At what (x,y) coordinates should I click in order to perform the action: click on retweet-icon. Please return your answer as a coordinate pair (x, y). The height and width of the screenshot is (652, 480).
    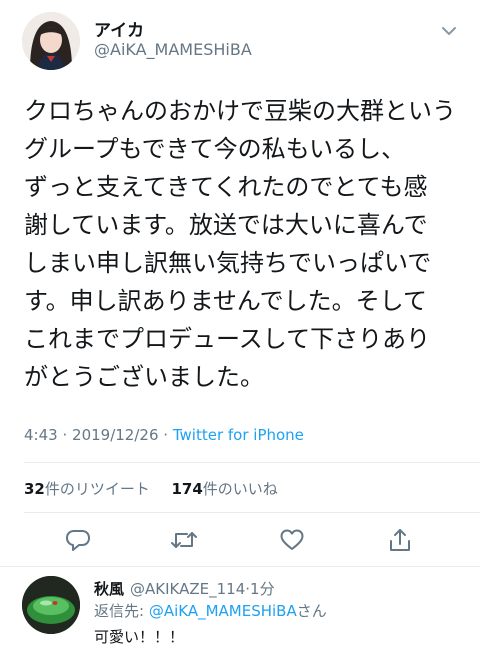
    Looking at the image, I should click on (184, 540).